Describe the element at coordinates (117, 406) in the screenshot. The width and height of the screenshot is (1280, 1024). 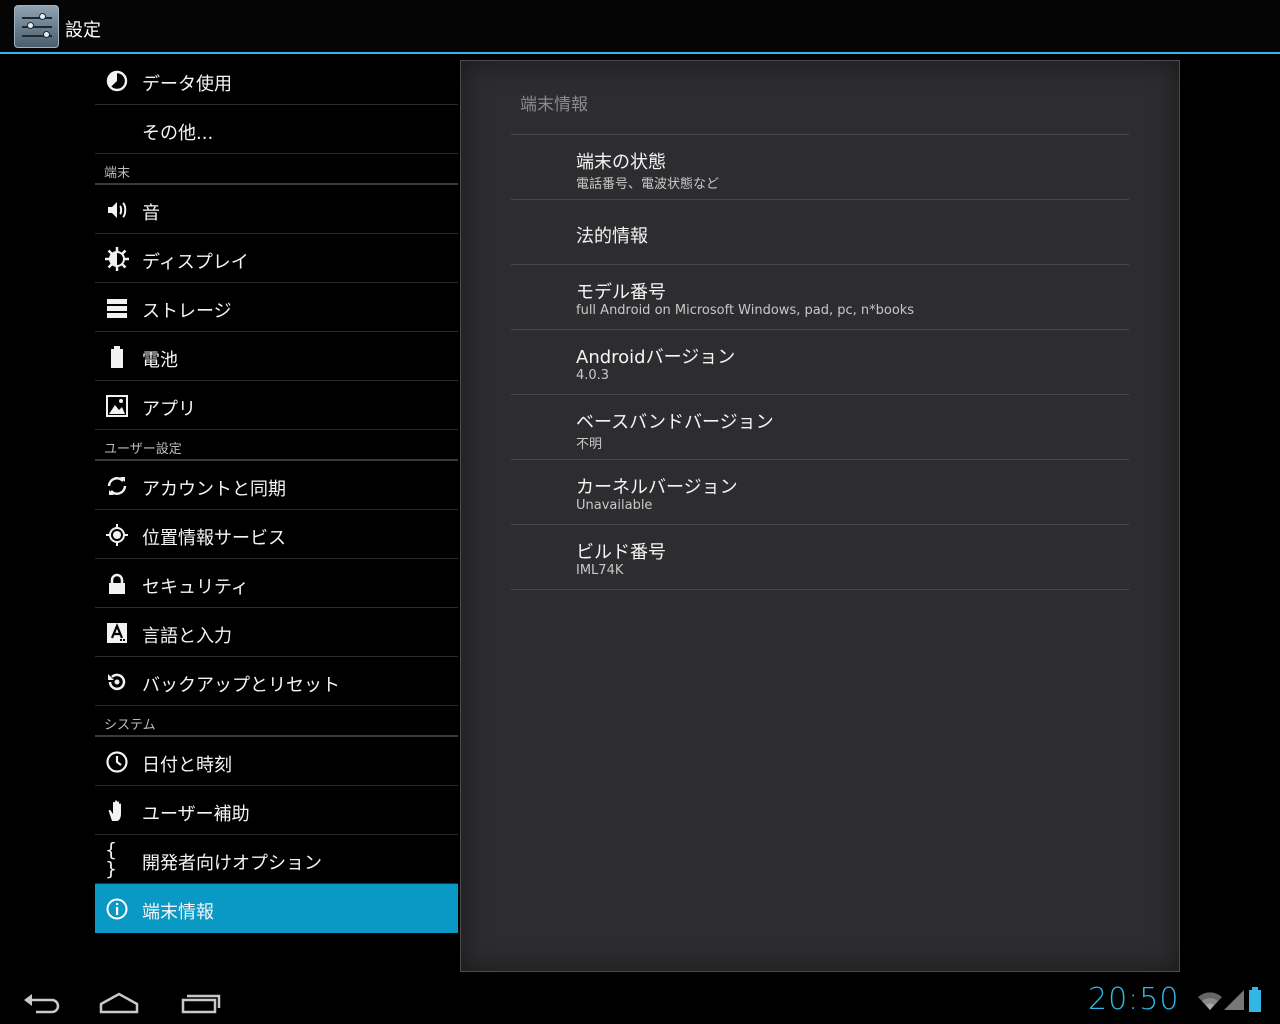
I see `apps-icon` at that location.